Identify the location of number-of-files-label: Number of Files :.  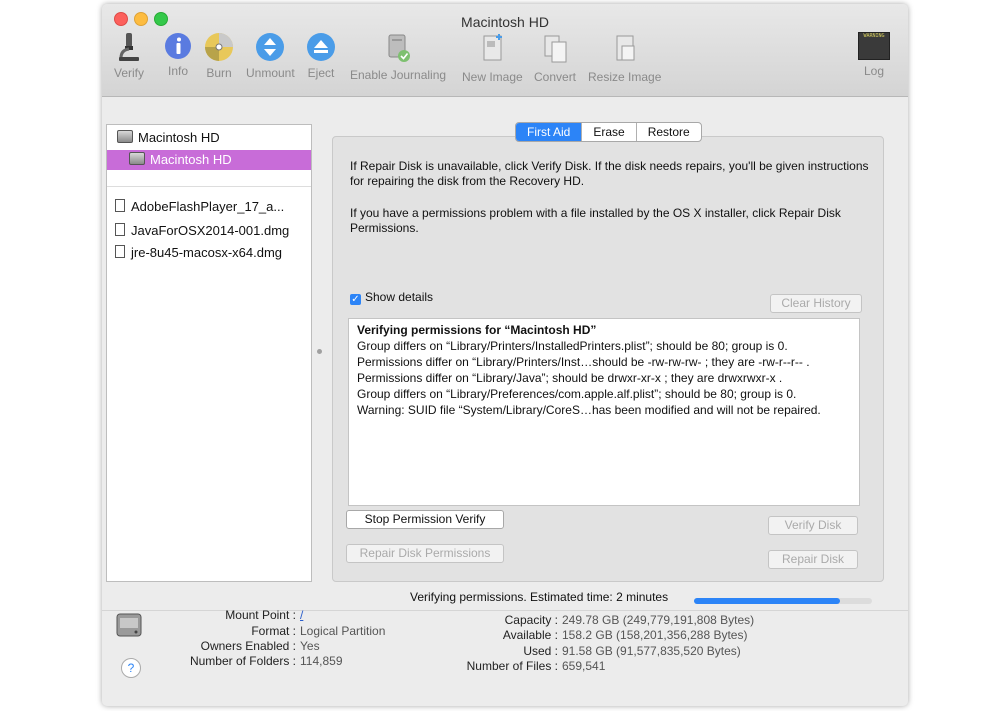
(512, 666).